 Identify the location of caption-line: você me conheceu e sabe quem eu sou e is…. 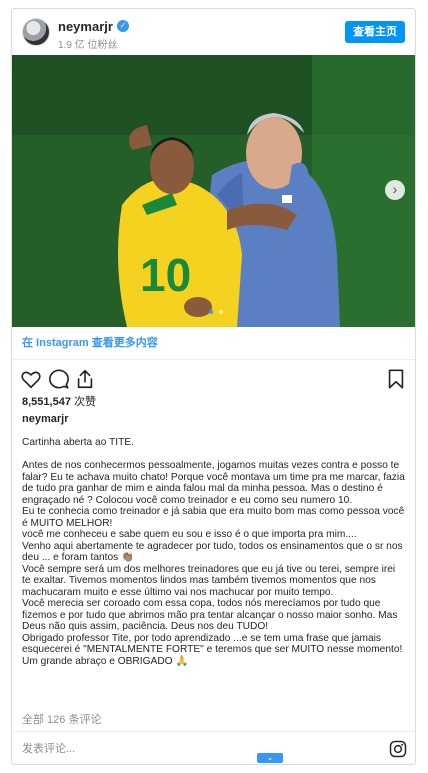
(189, 534).